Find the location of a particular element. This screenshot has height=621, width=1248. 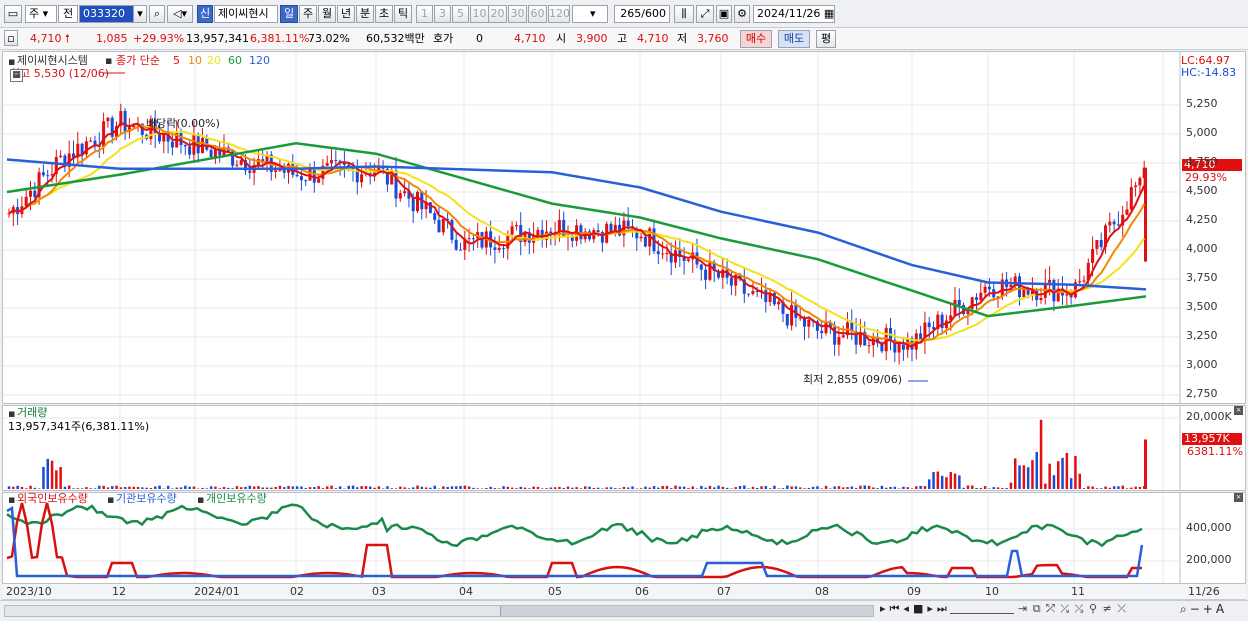

period-tab-1: 주 is located at coordinates (308, 14).